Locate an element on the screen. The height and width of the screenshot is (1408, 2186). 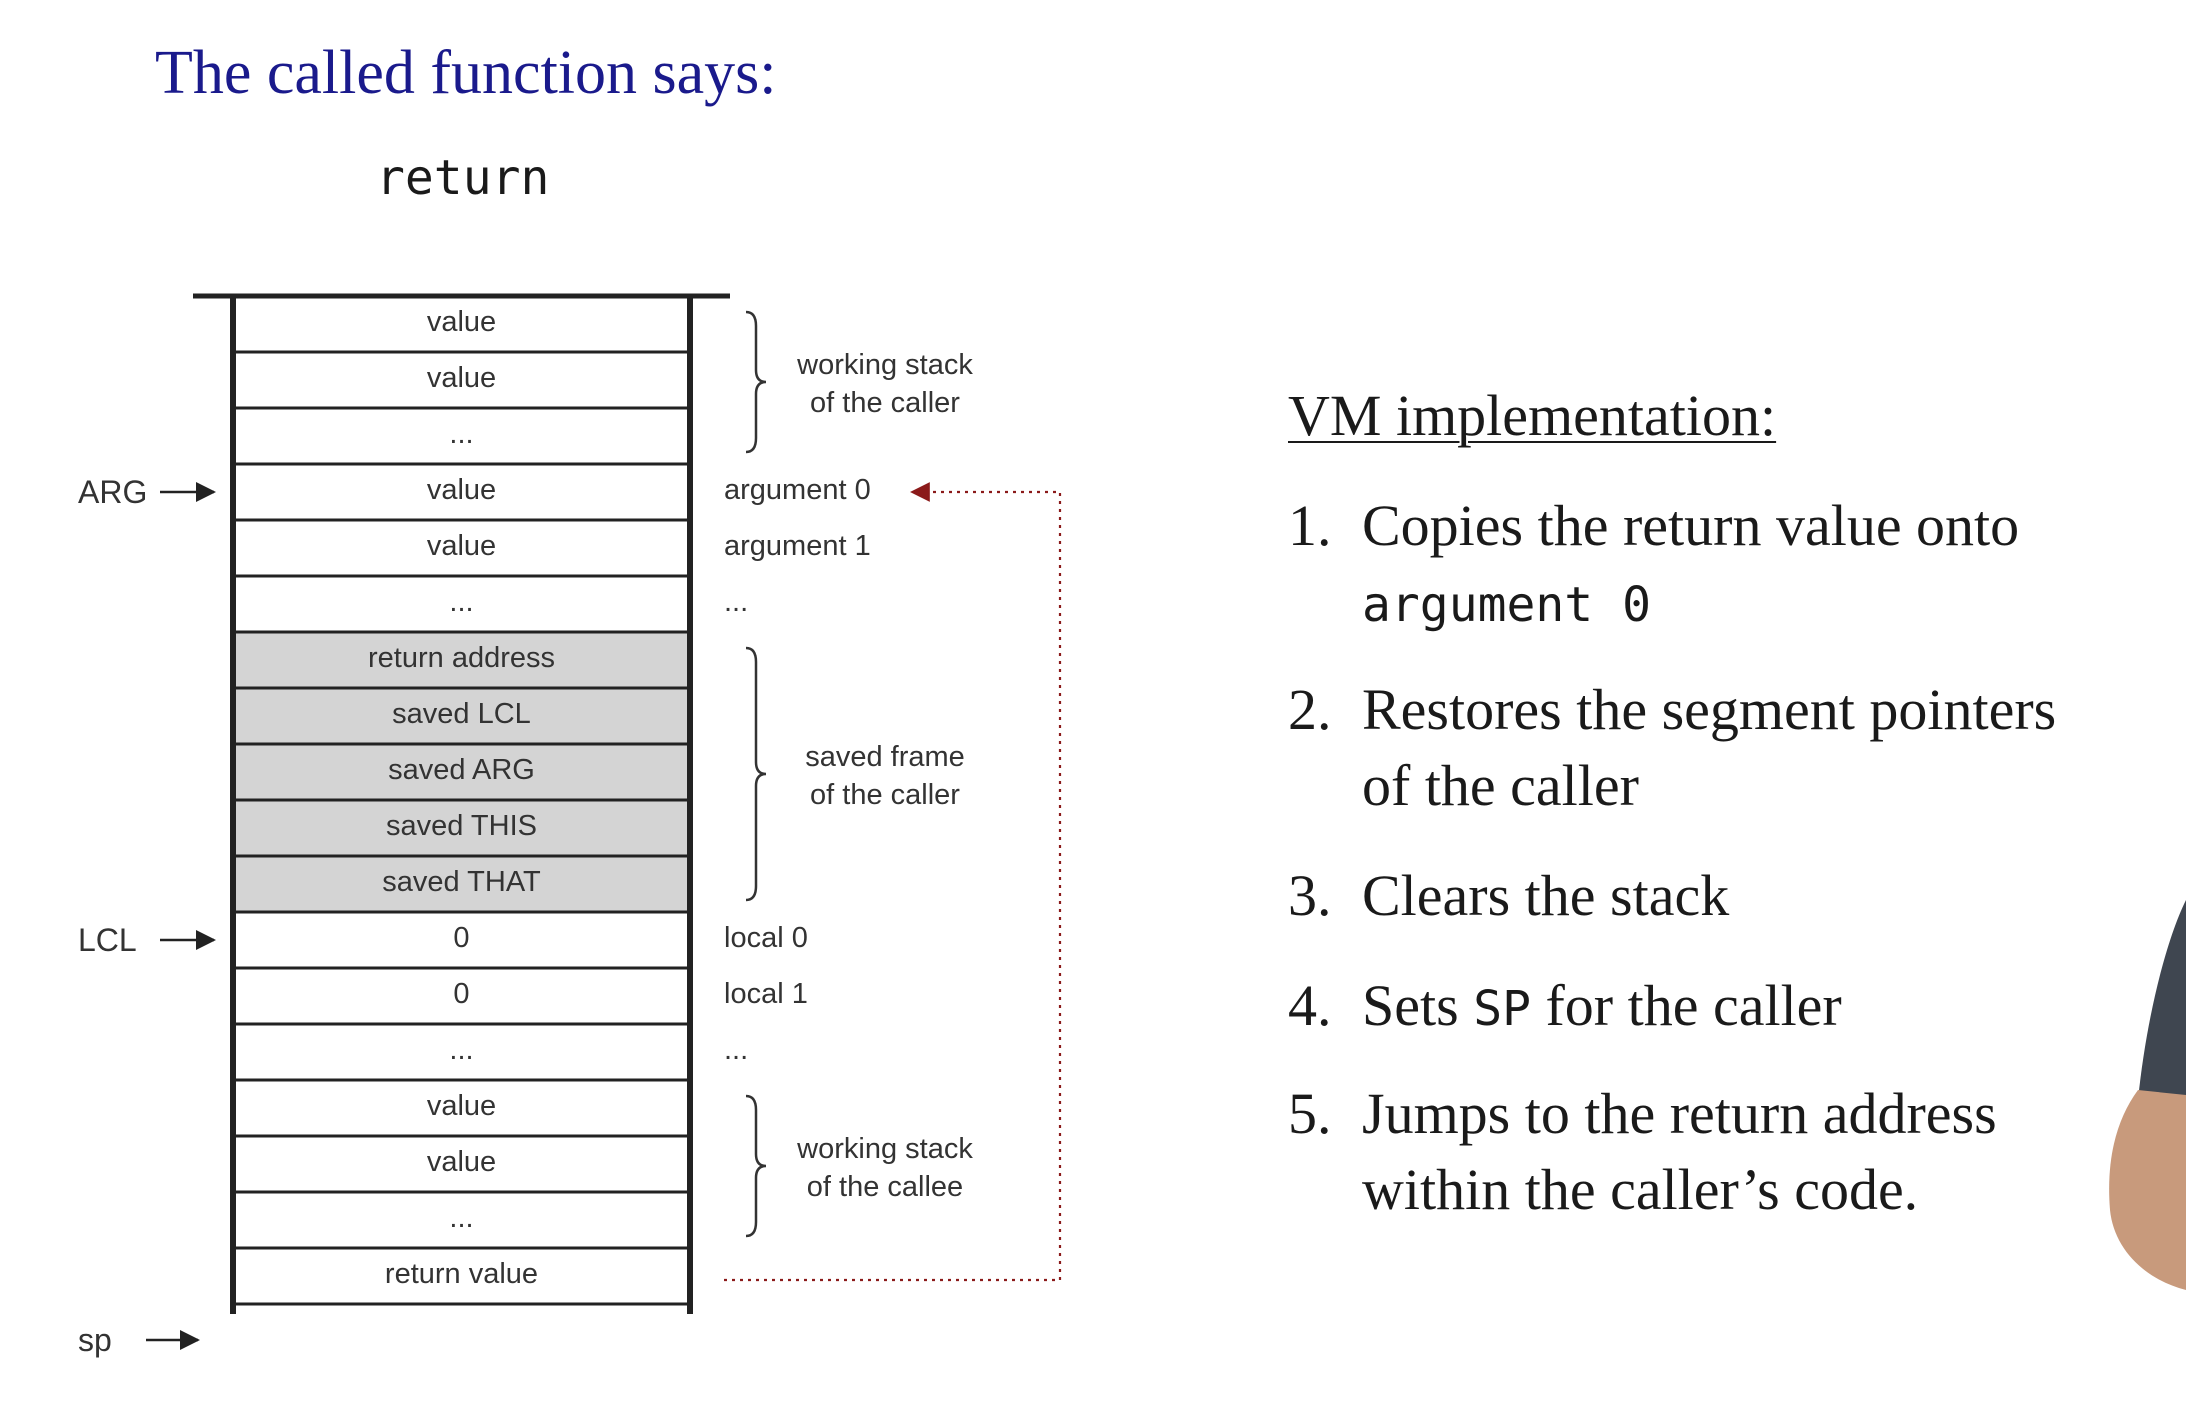
stack-cell-label: saved LCL is located at coordinates (461, 714).